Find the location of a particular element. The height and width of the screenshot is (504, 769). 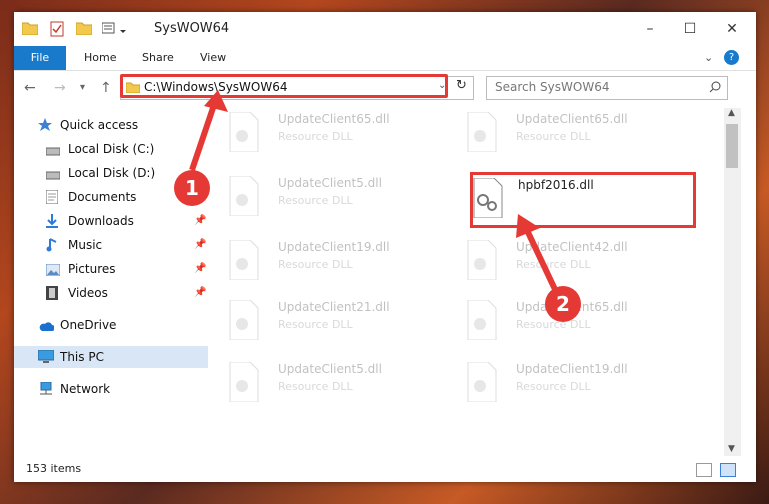

step-badge-2: 2 is located at coordinates (563, 304).